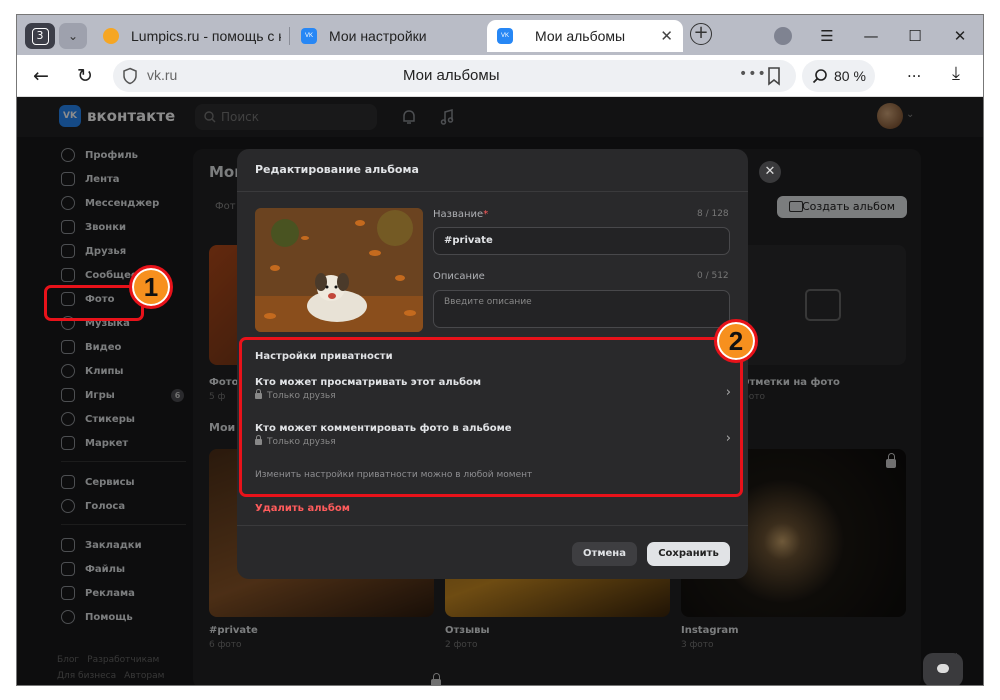 The image size is (1000, 700). What do you see at coordinates (468, 240) in the screenshot?
I see `album-name-value: #private` at bounding box center [468, 240].